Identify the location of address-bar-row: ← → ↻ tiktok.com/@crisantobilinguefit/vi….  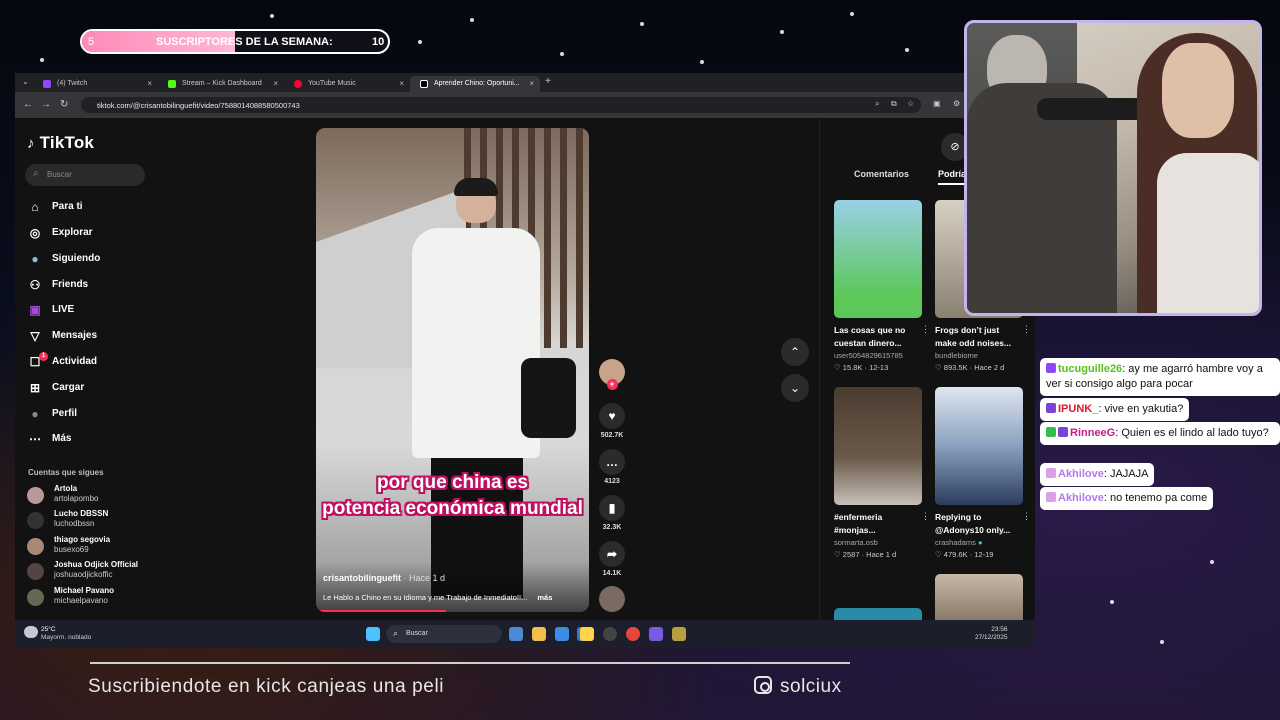
(525, 105).